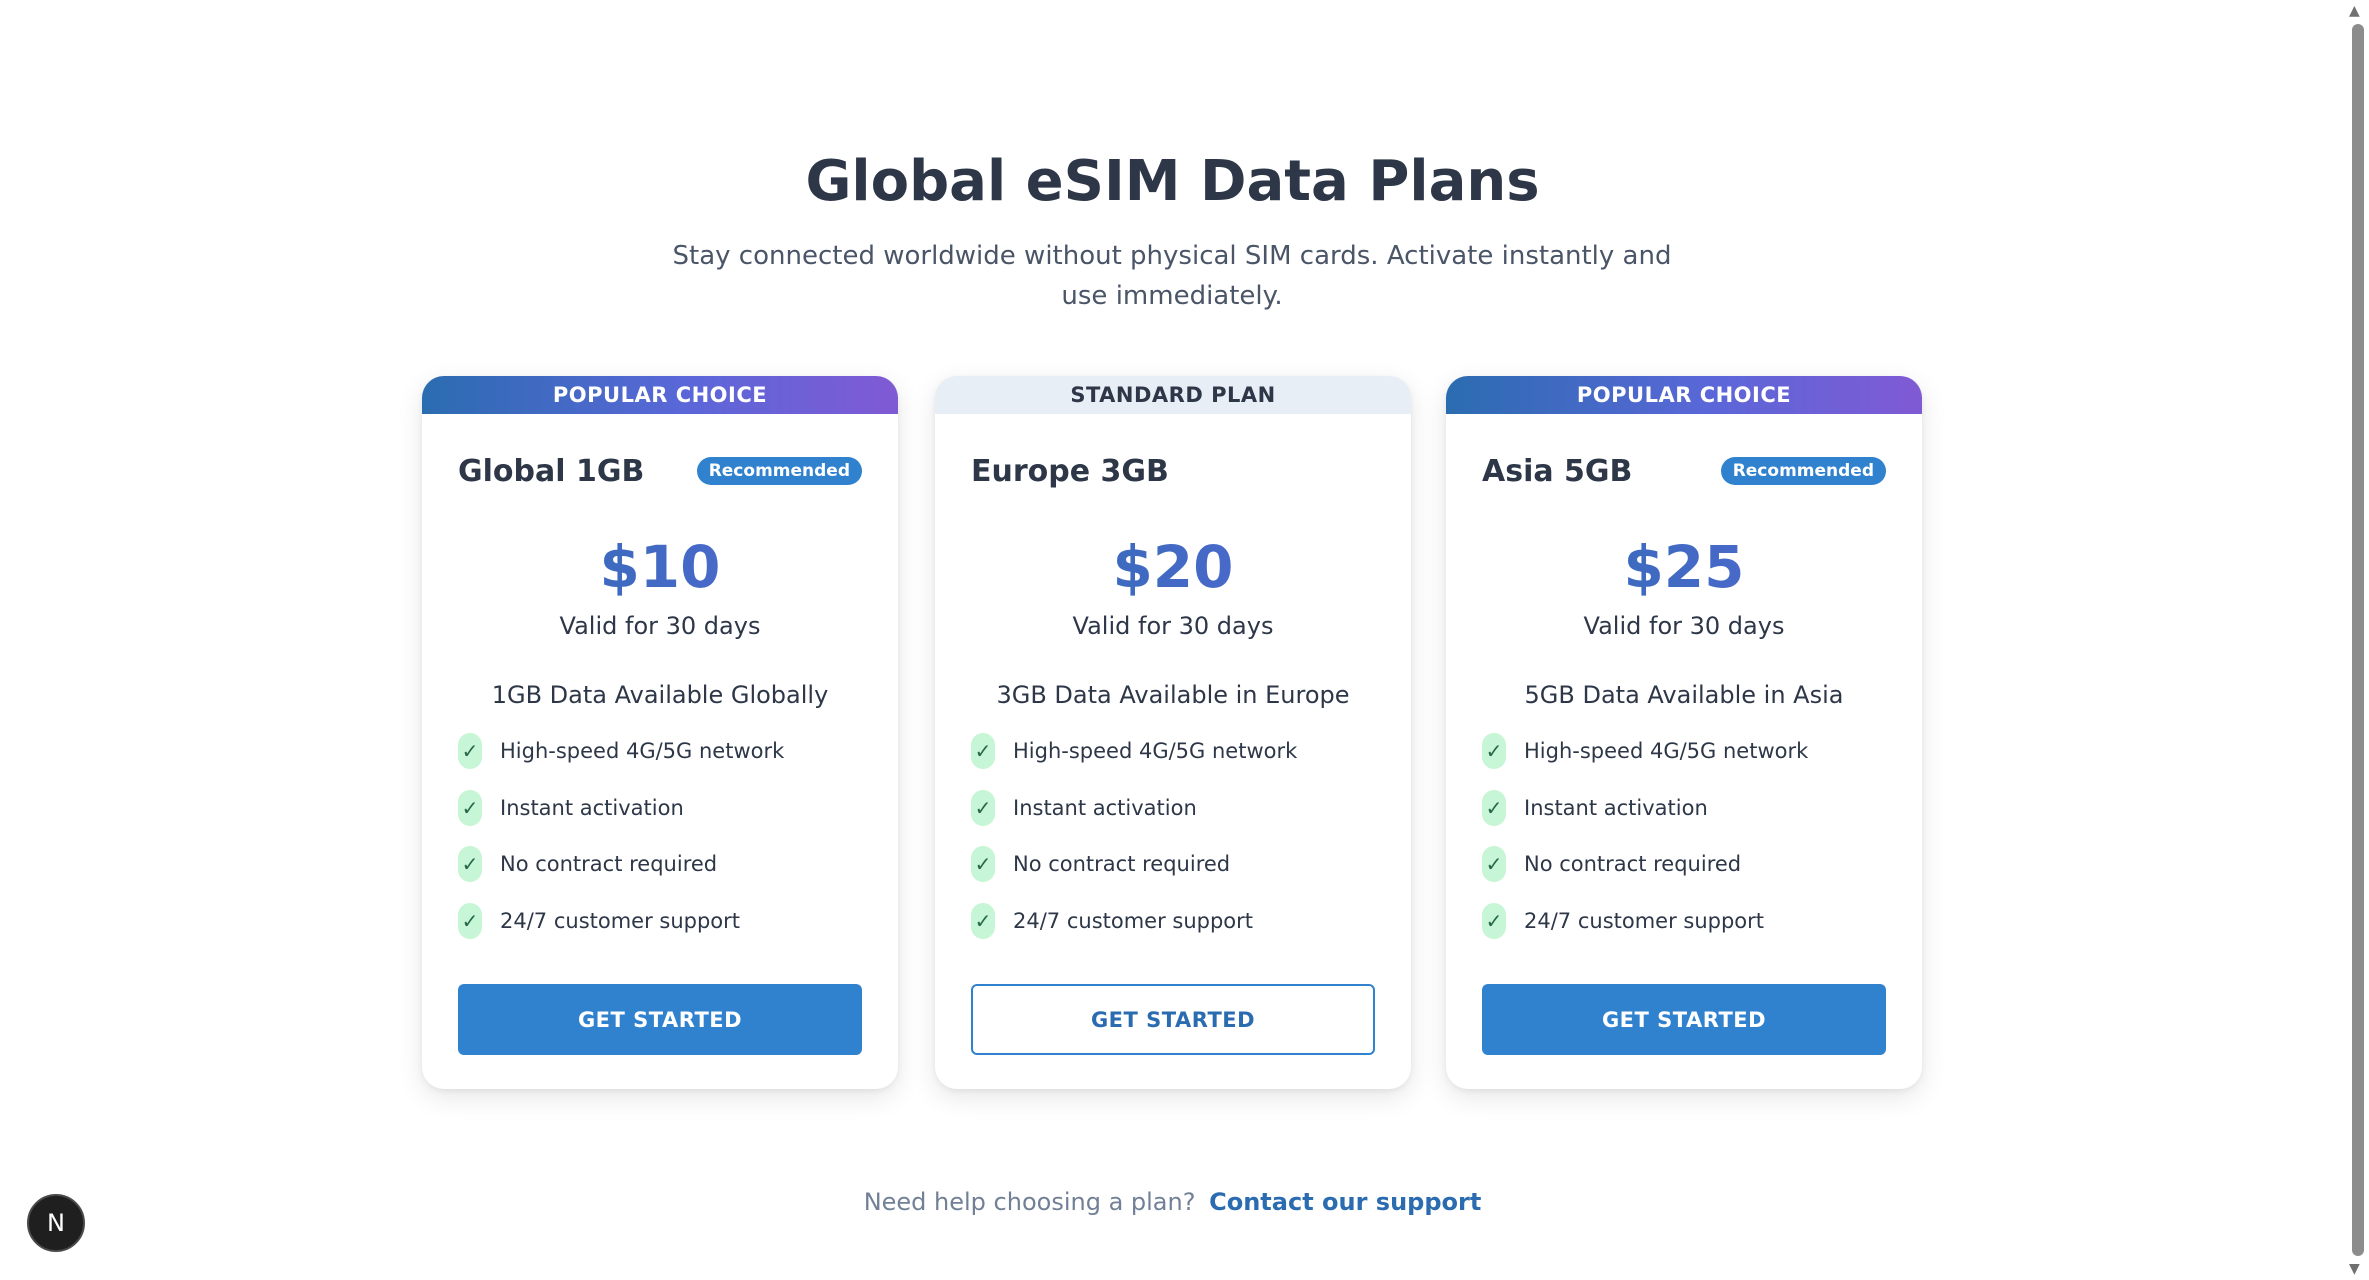  I want to click on plan-name: Global 1GB, so click(551, 471).